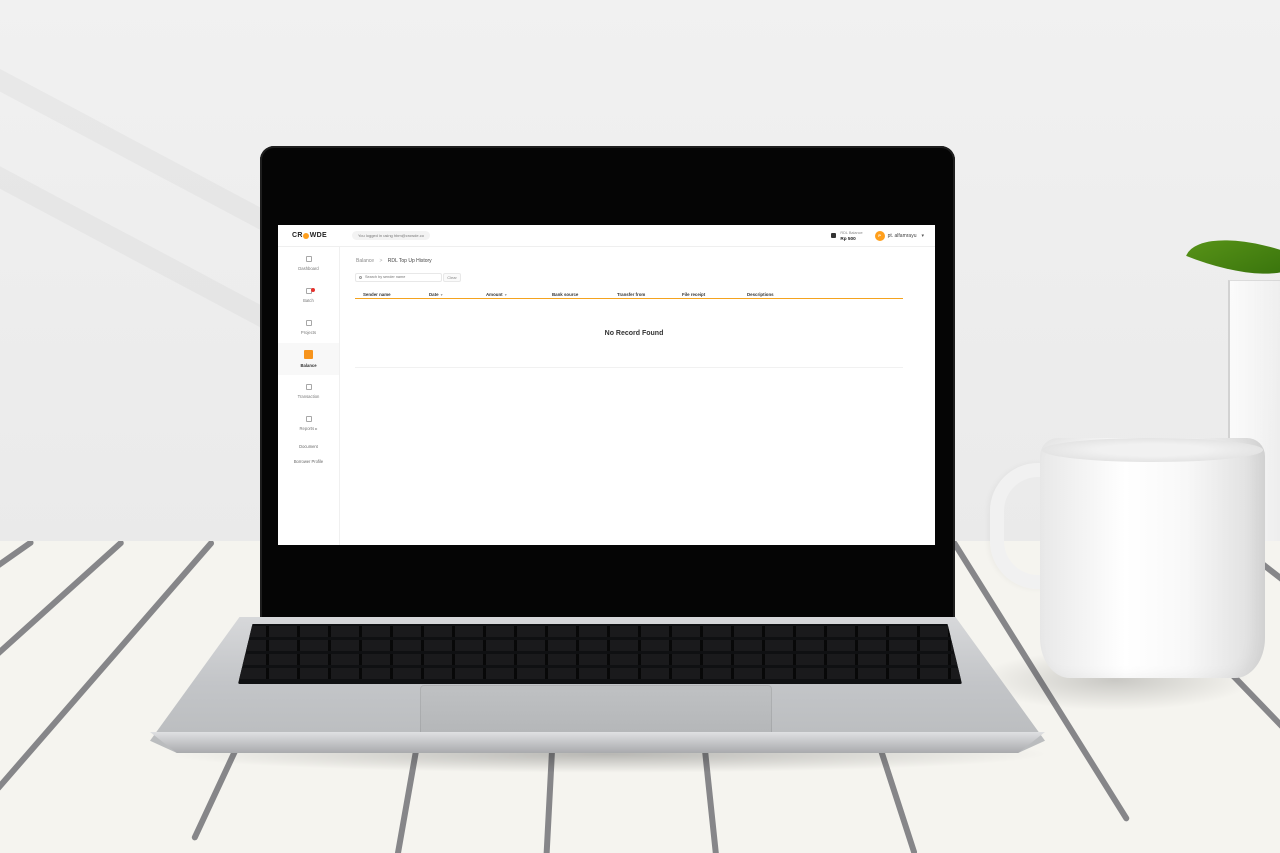  Describe the element at coordinates (1152, 558) in the screenshot. I see `coffee-mug` at that location.